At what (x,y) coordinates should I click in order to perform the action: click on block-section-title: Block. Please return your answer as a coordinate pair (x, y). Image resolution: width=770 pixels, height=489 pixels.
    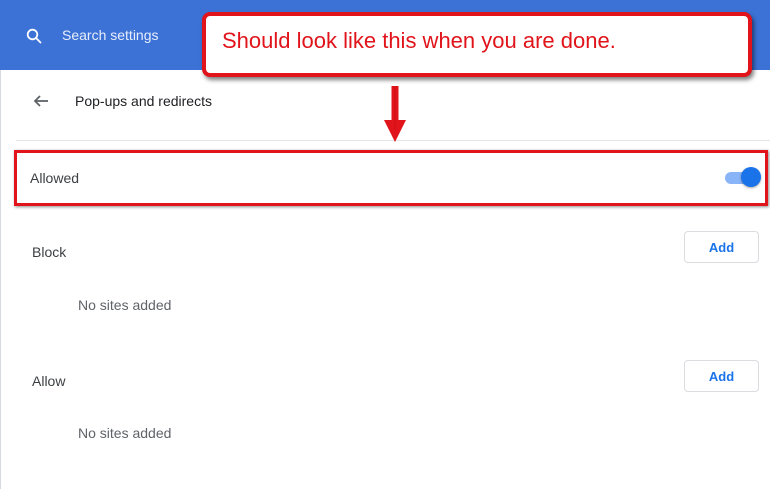
    Looking at the image, I should click on (49, 252).